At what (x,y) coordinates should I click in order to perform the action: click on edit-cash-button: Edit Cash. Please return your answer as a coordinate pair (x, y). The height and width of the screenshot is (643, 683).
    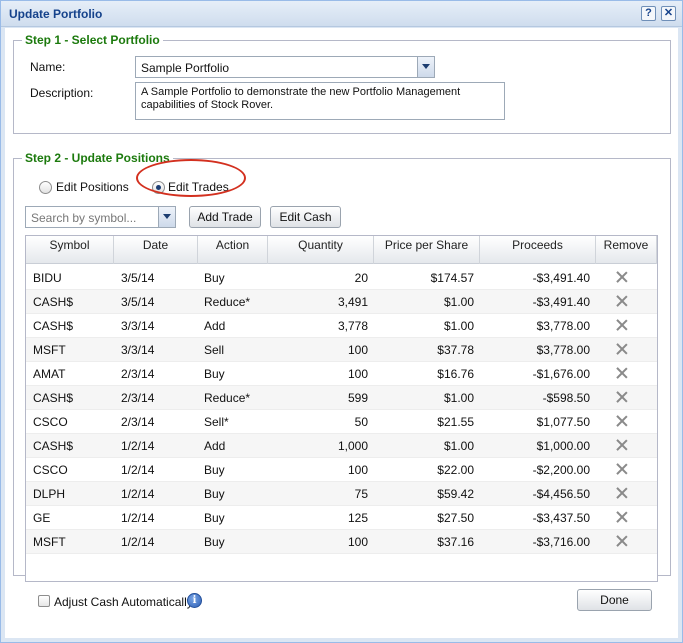
    Looking at the image, I should click on (305, 217).